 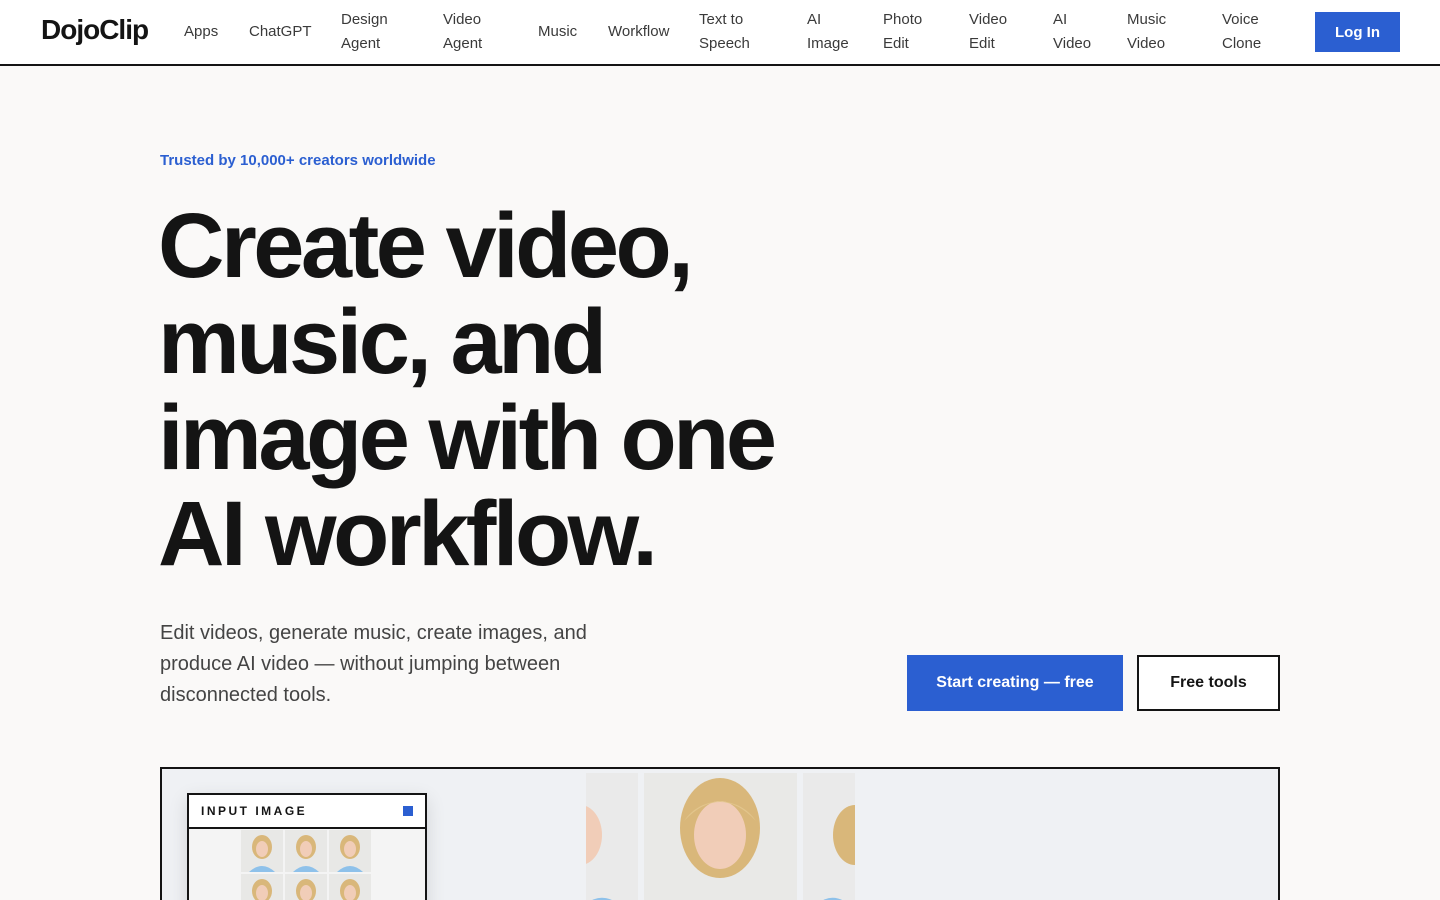 I want to click on nav-item-chatgpt: ChatGPT, so click(x=280, y=32).